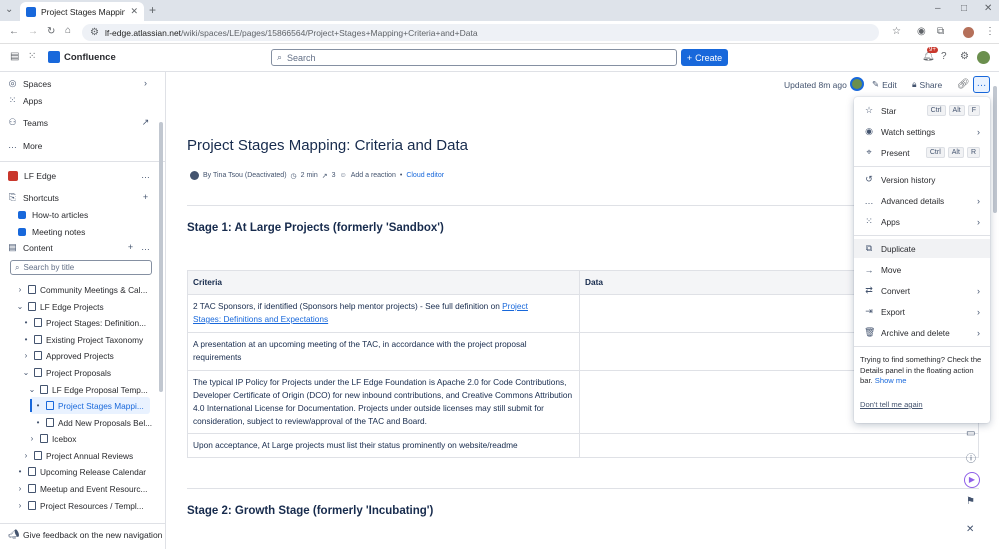 Image resolution: width=999 pixels, height=549 pixels. Describe the element at coordinates (130, 247) in the screenshot. I see `add-content-icon: +` at that location.